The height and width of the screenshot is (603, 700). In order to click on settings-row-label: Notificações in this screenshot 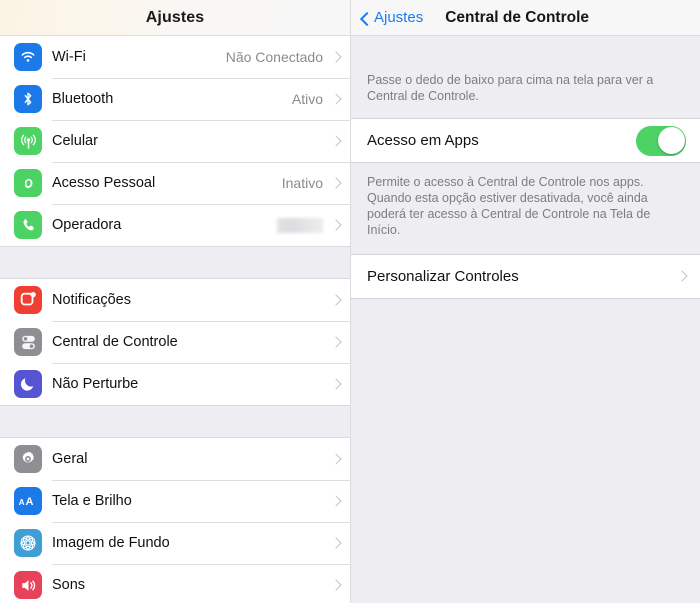, I will do `click(91, 300)`.